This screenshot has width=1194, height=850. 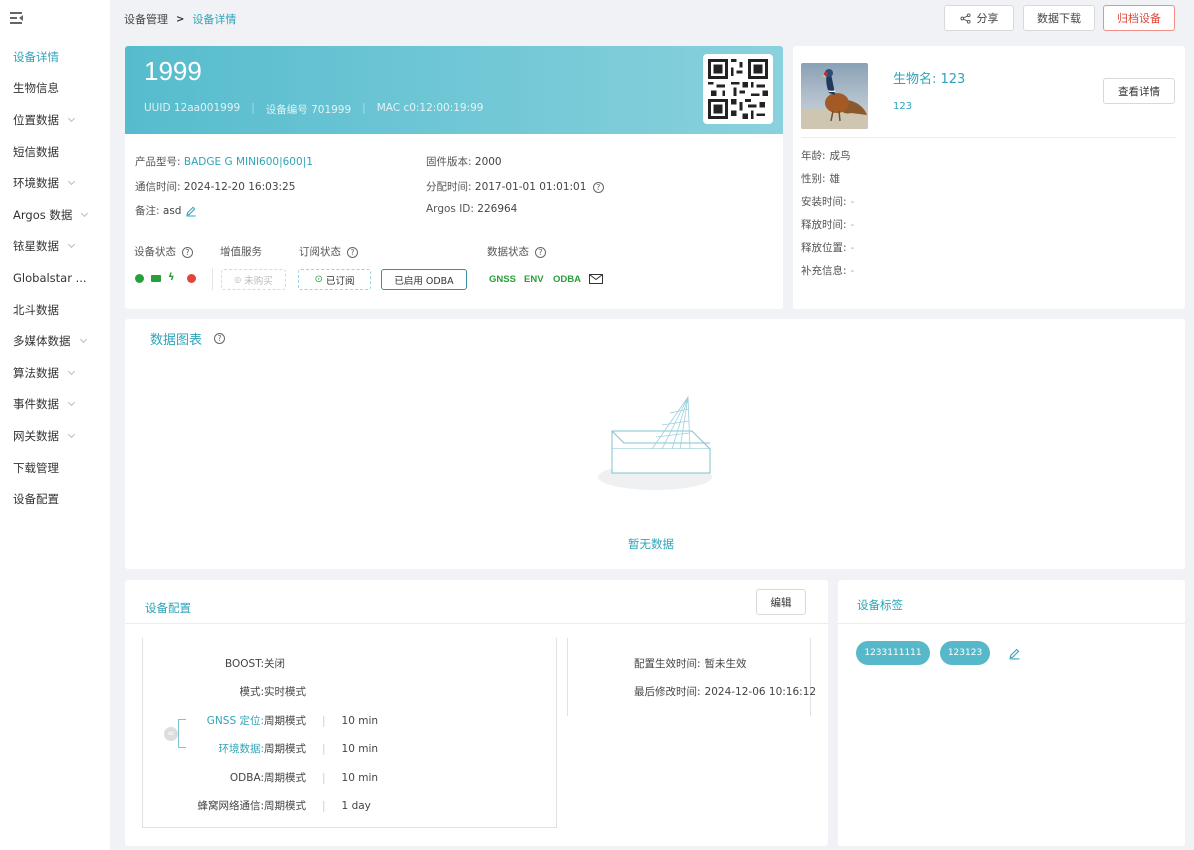 I want to click on subscribed-label: 已订阅, so click(x=340, y=281).